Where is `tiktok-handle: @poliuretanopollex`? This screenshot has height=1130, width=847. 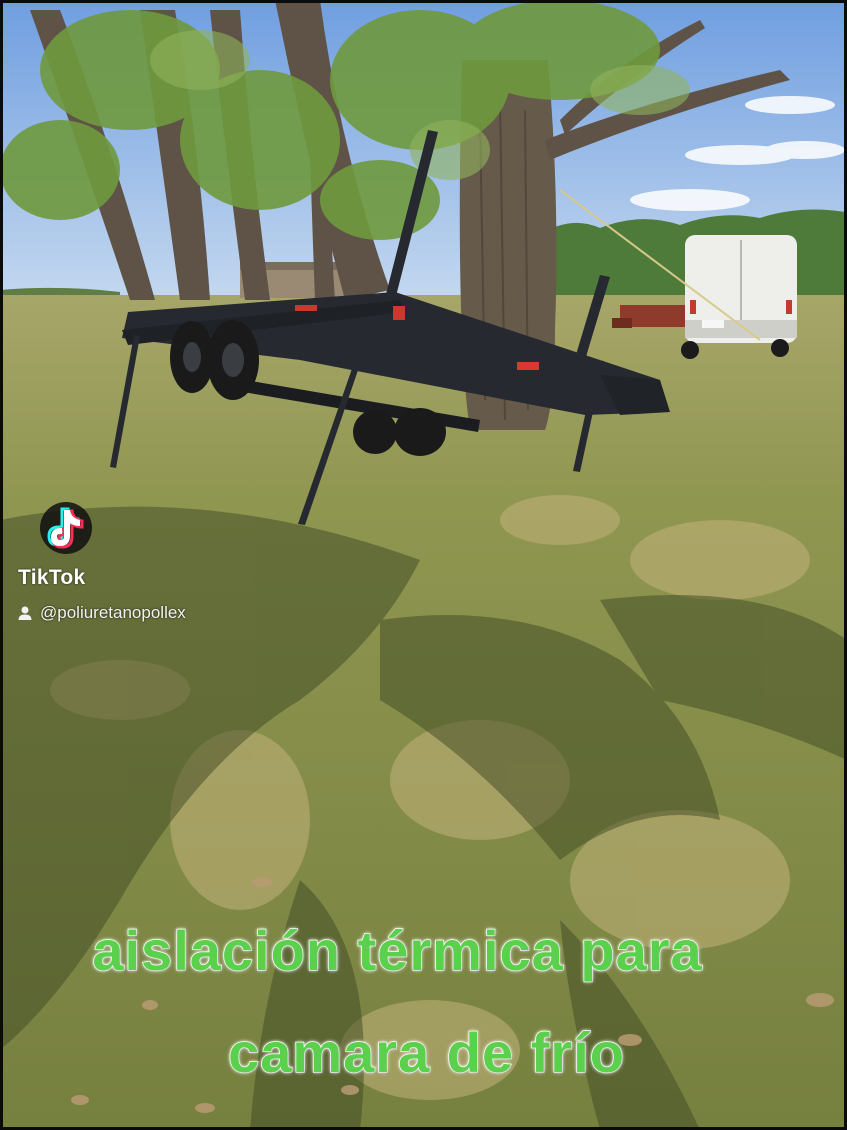 tiktok-handle: @poliuretanopollex is located at coordinates (113, 612).